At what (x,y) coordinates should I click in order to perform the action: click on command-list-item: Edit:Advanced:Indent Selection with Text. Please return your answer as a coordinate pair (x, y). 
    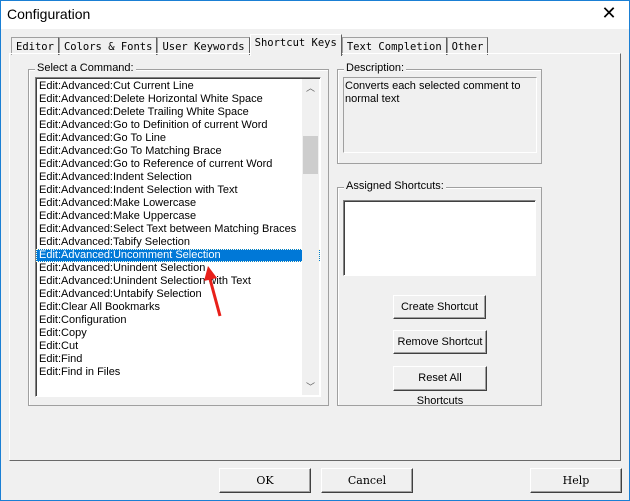
    Looking at the image, I should click on (178, 190).